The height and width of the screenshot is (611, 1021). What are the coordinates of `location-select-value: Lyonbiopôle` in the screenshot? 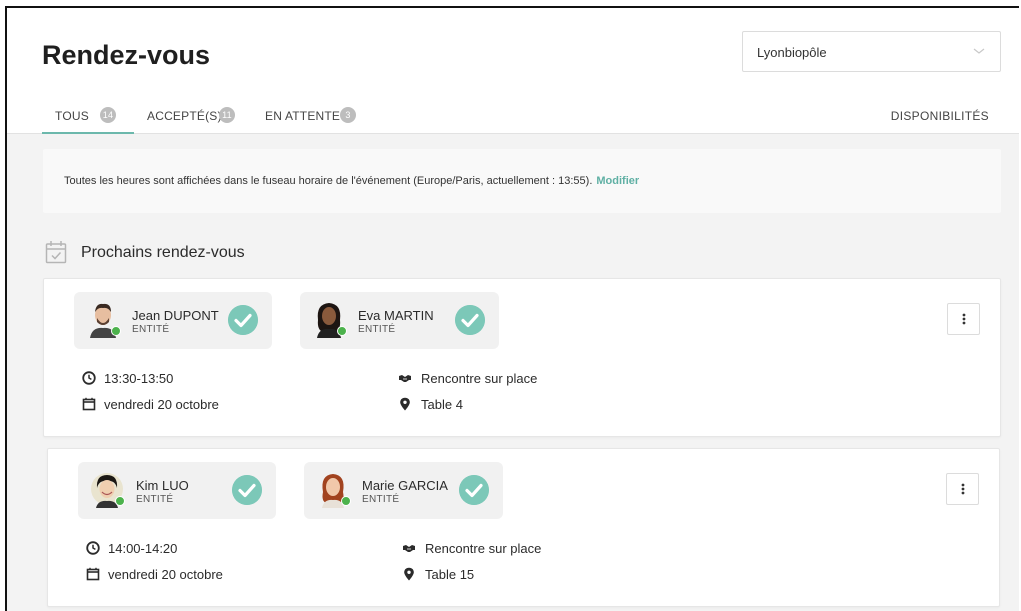 It's located at (792, 52).